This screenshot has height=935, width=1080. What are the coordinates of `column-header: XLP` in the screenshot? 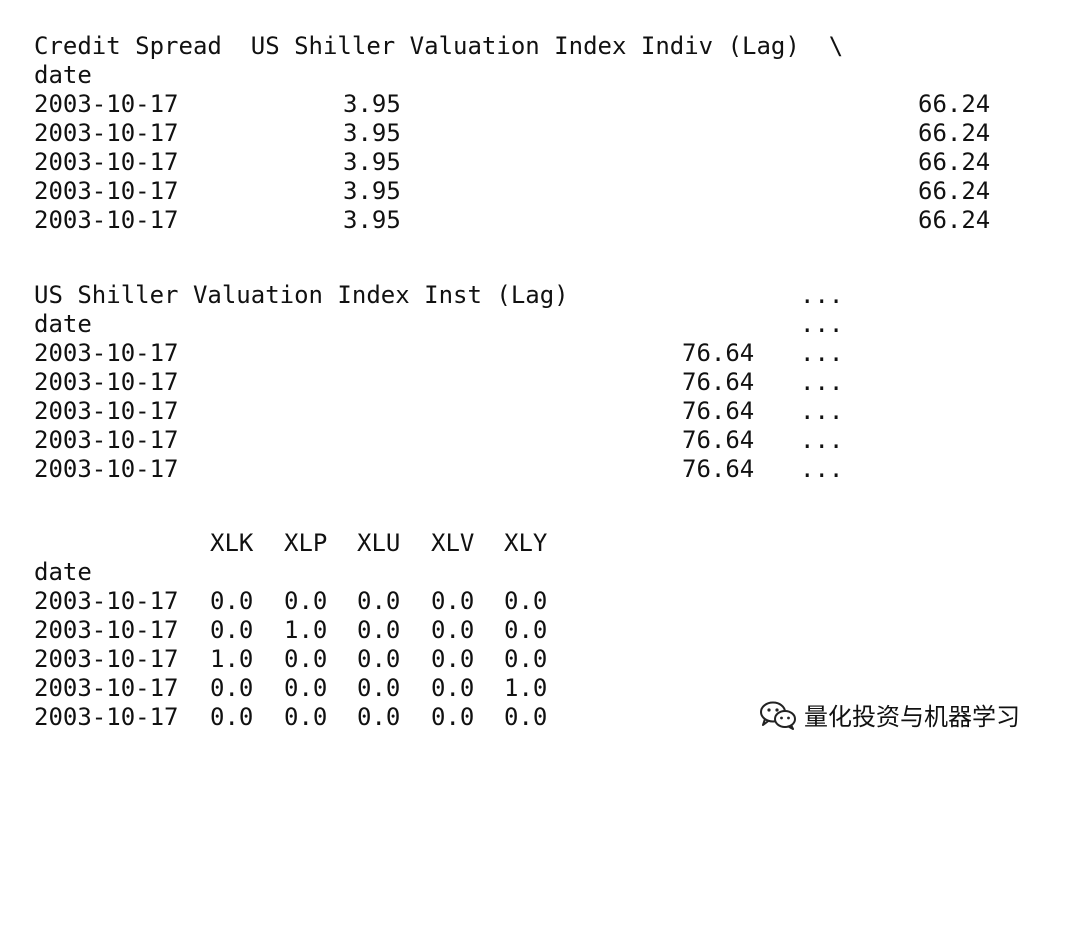 It's located at (306, 543).